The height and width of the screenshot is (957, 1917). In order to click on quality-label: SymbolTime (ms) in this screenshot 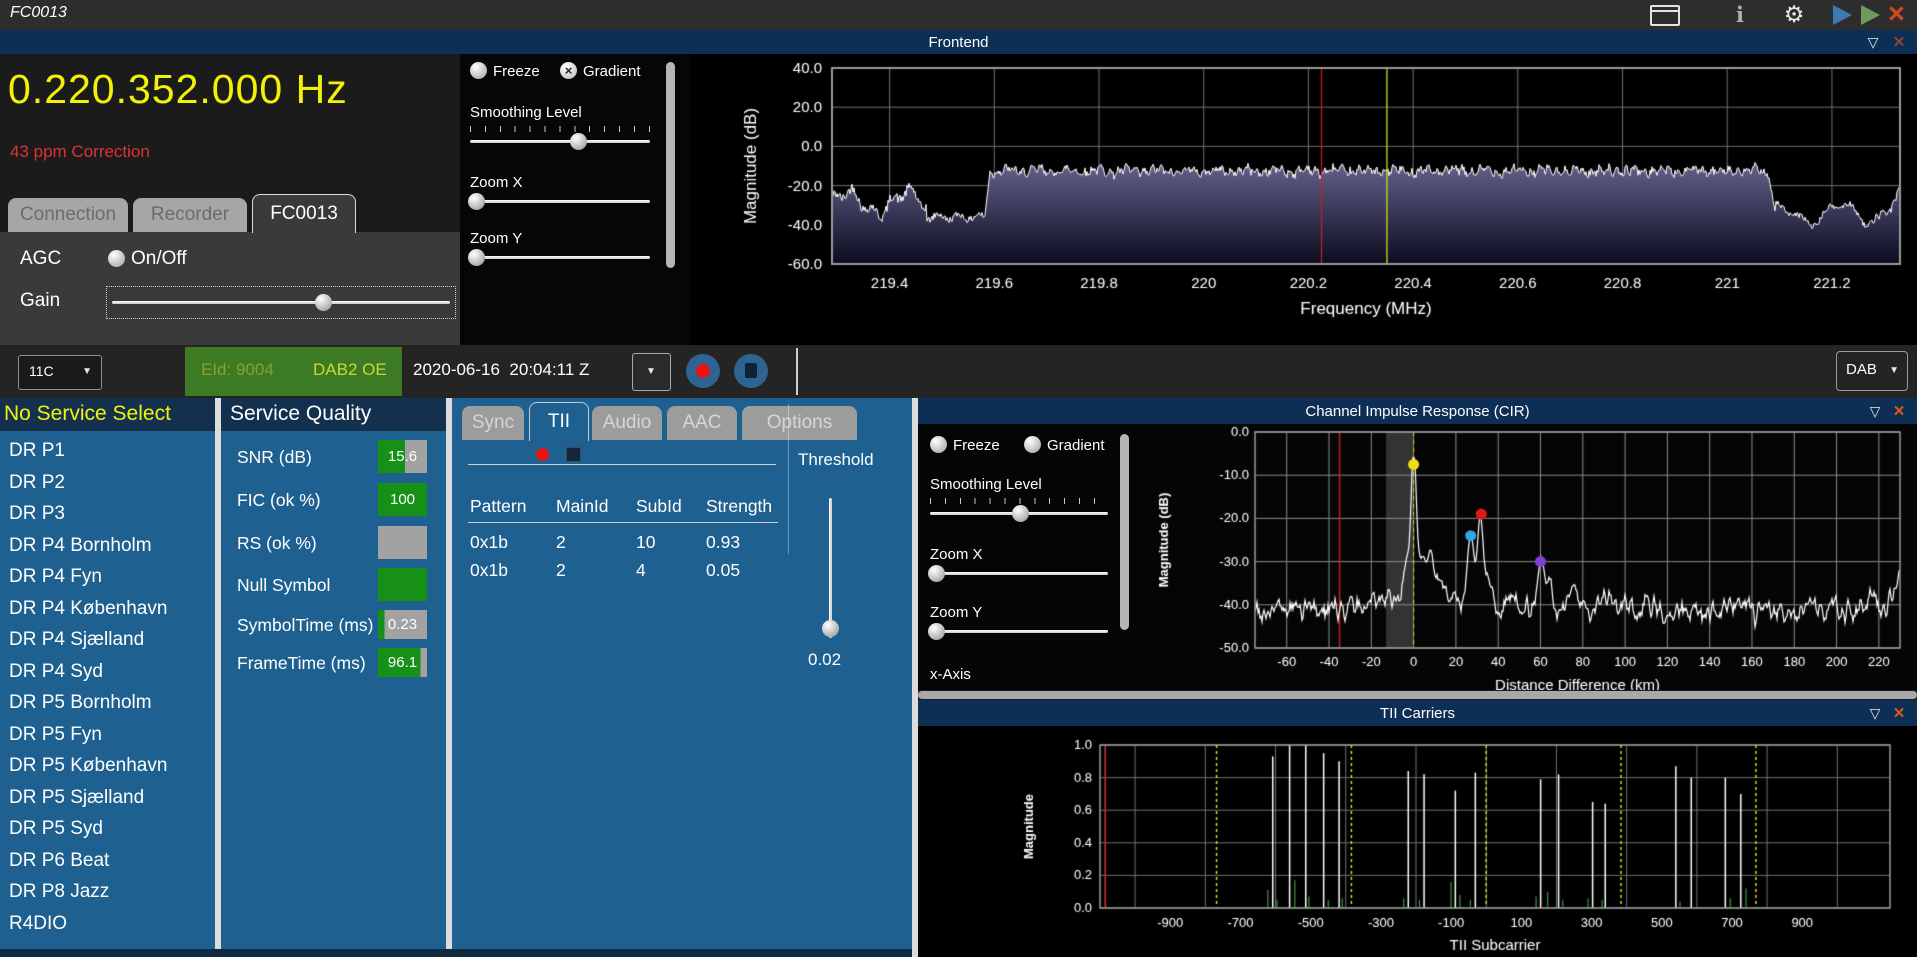, I will do `click(305, 624)`.